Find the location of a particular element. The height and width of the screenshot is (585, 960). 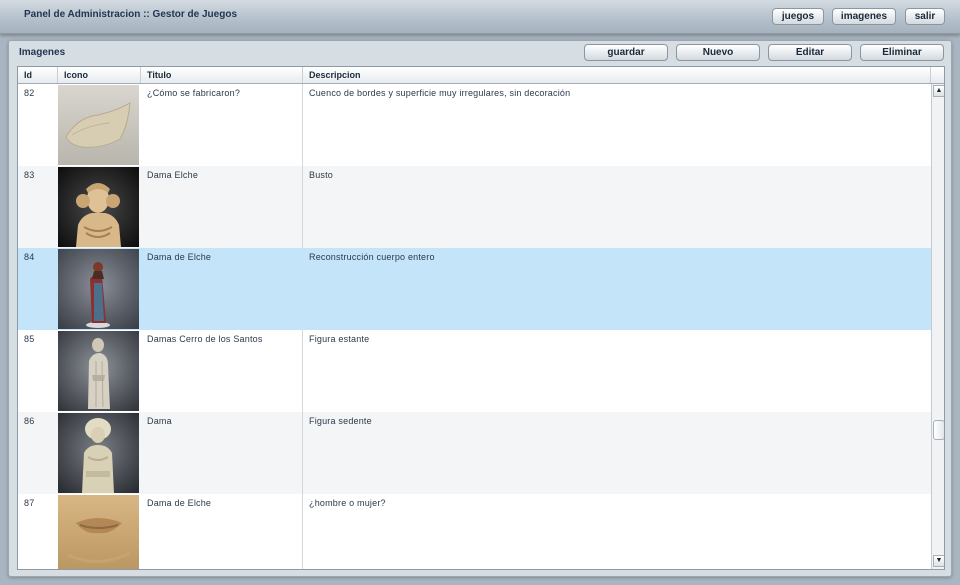

cell-id: 85 is located at coordinates (29, 339).